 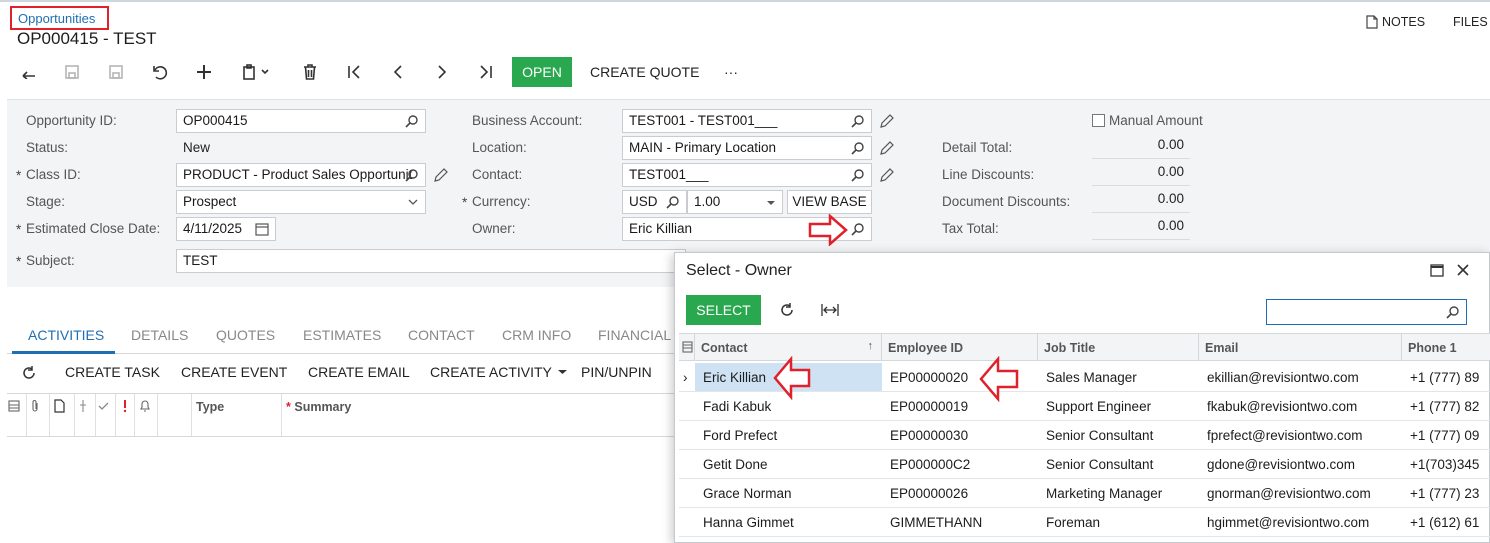 I want to click on delete-button, so click(x=310, y=72).